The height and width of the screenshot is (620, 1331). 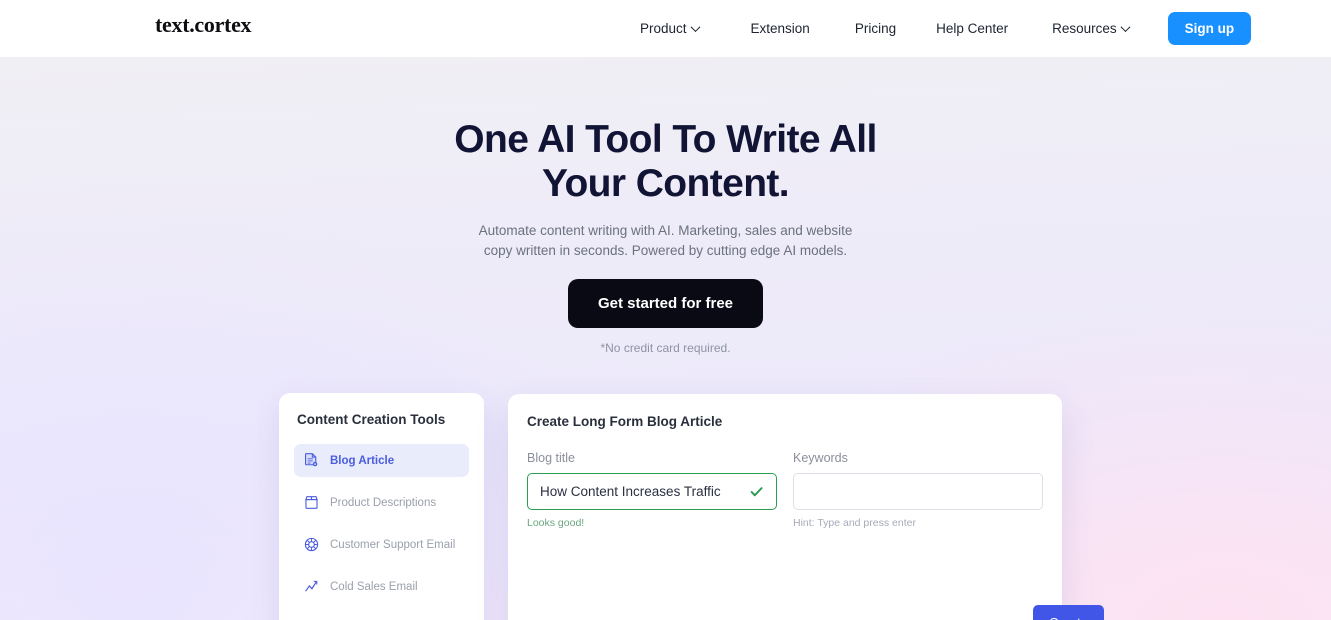 I want to click on nav-item-product: Product, so click(x=670, y=28).